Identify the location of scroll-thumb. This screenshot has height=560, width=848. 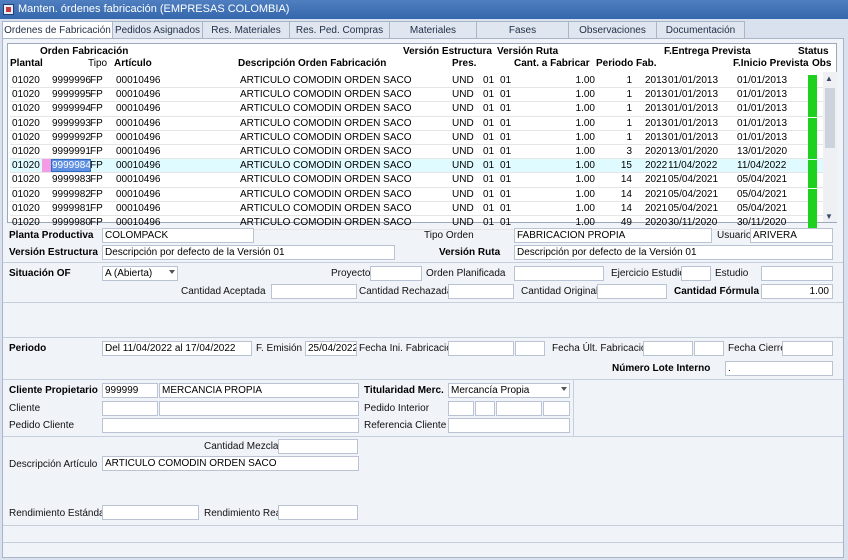
(830, 118).